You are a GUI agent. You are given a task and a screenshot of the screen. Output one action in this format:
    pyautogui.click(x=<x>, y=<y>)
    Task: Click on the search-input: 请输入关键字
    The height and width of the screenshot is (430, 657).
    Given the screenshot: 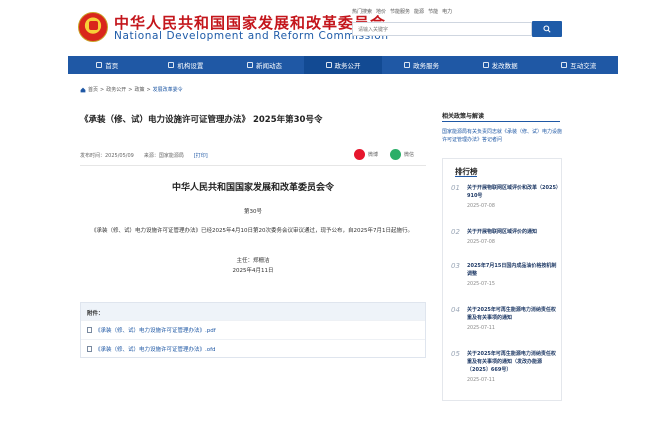 What is the action you would take?
    pyautogui.click(x=442, y=29)
    